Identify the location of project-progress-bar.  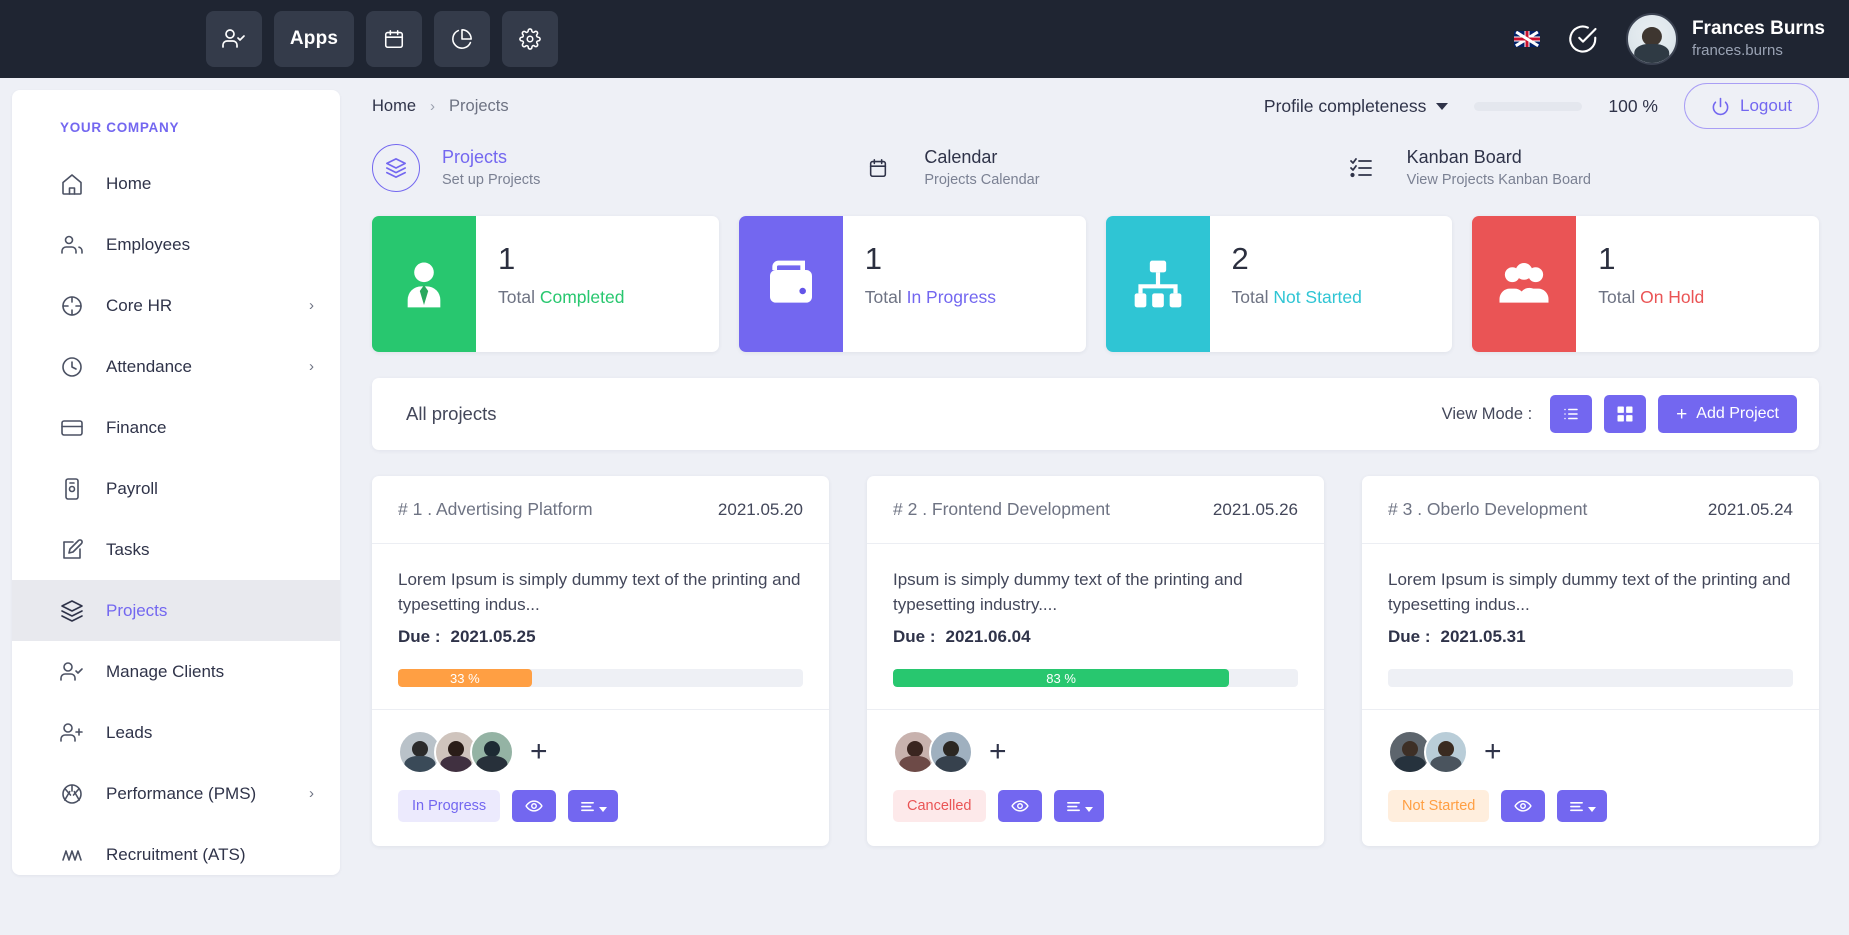
(1590, 678).